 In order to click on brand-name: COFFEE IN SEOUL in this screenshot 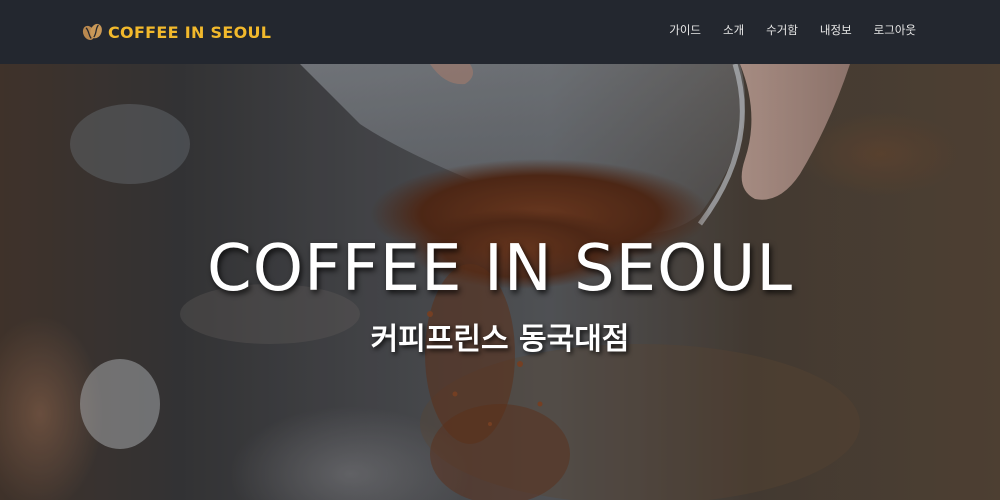, I will do `click(190, 32)`.